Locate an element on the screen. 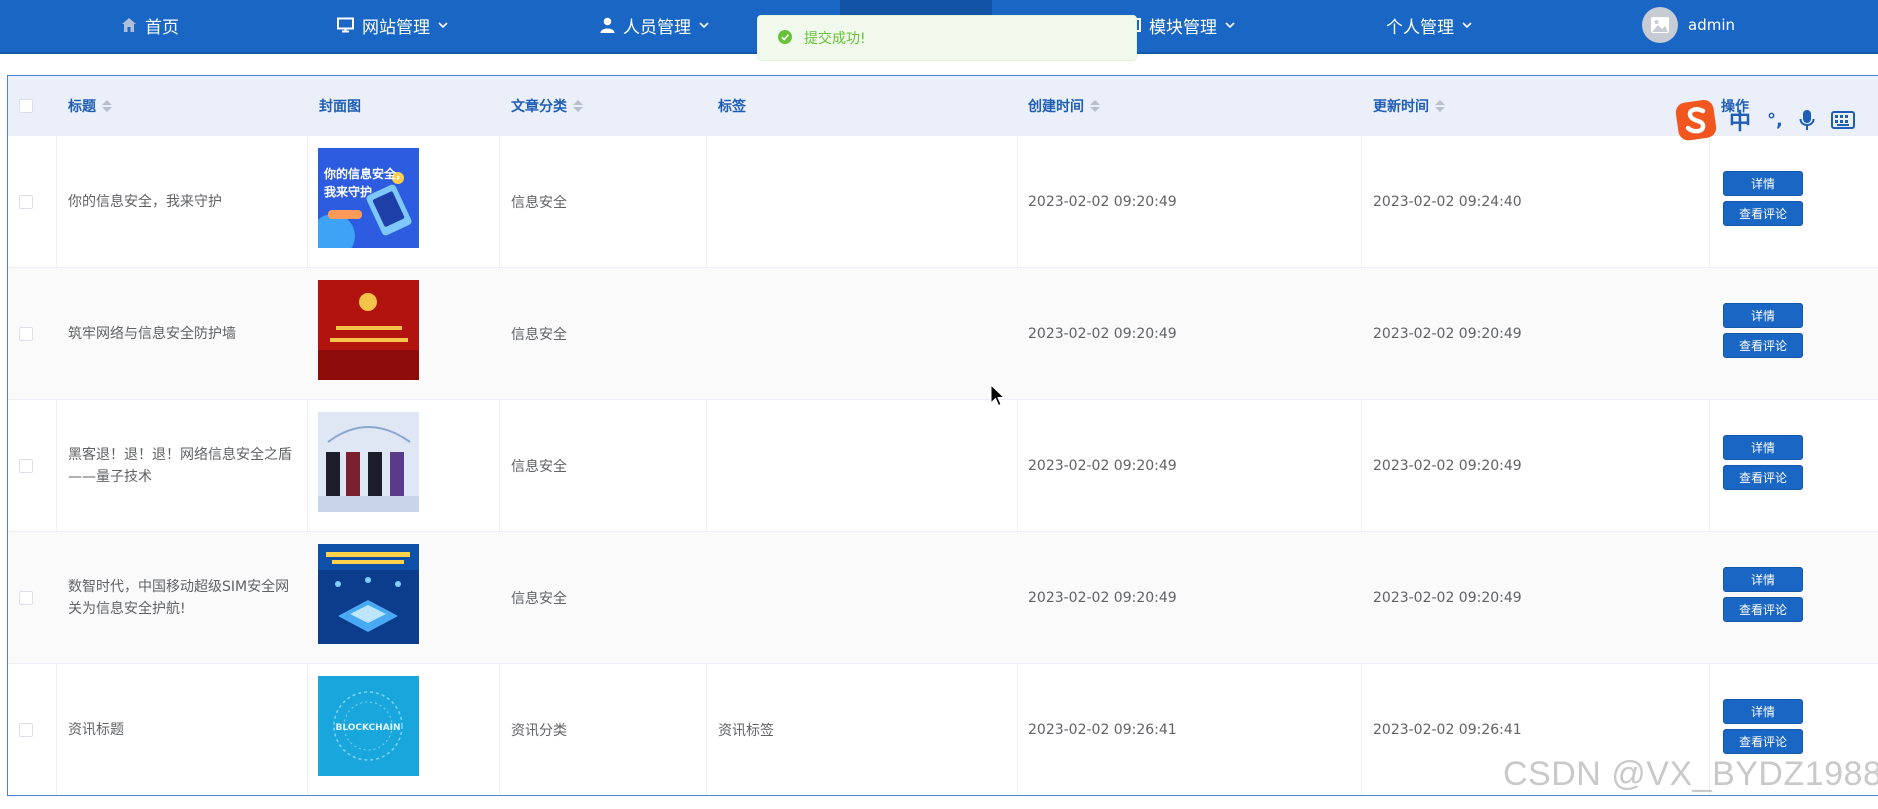 The image size is (1878, 809). nav-people-management: 人员管理 is located at coordinates (654, 25).